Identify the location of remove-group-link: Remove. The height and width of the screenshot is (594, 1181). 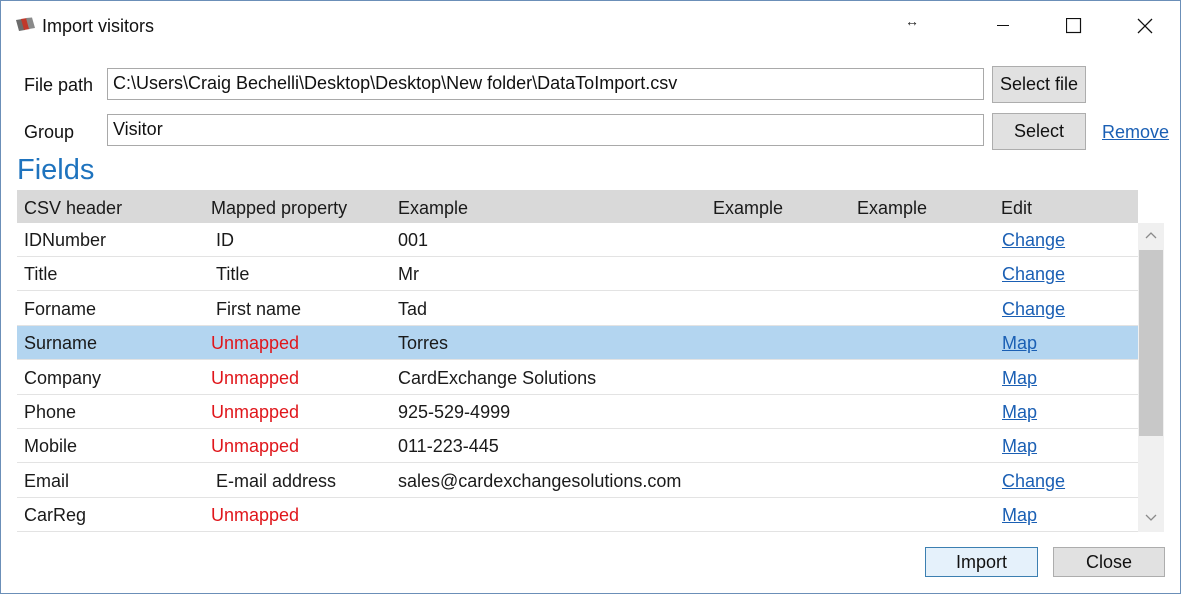
(1135, 132).